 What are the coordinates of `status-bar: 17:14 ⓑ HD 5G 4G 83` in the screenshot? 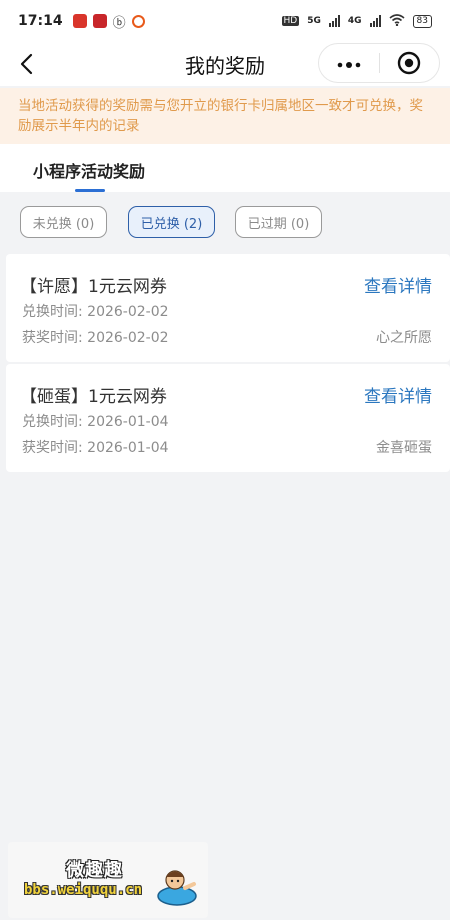 It's located at (225, 21).